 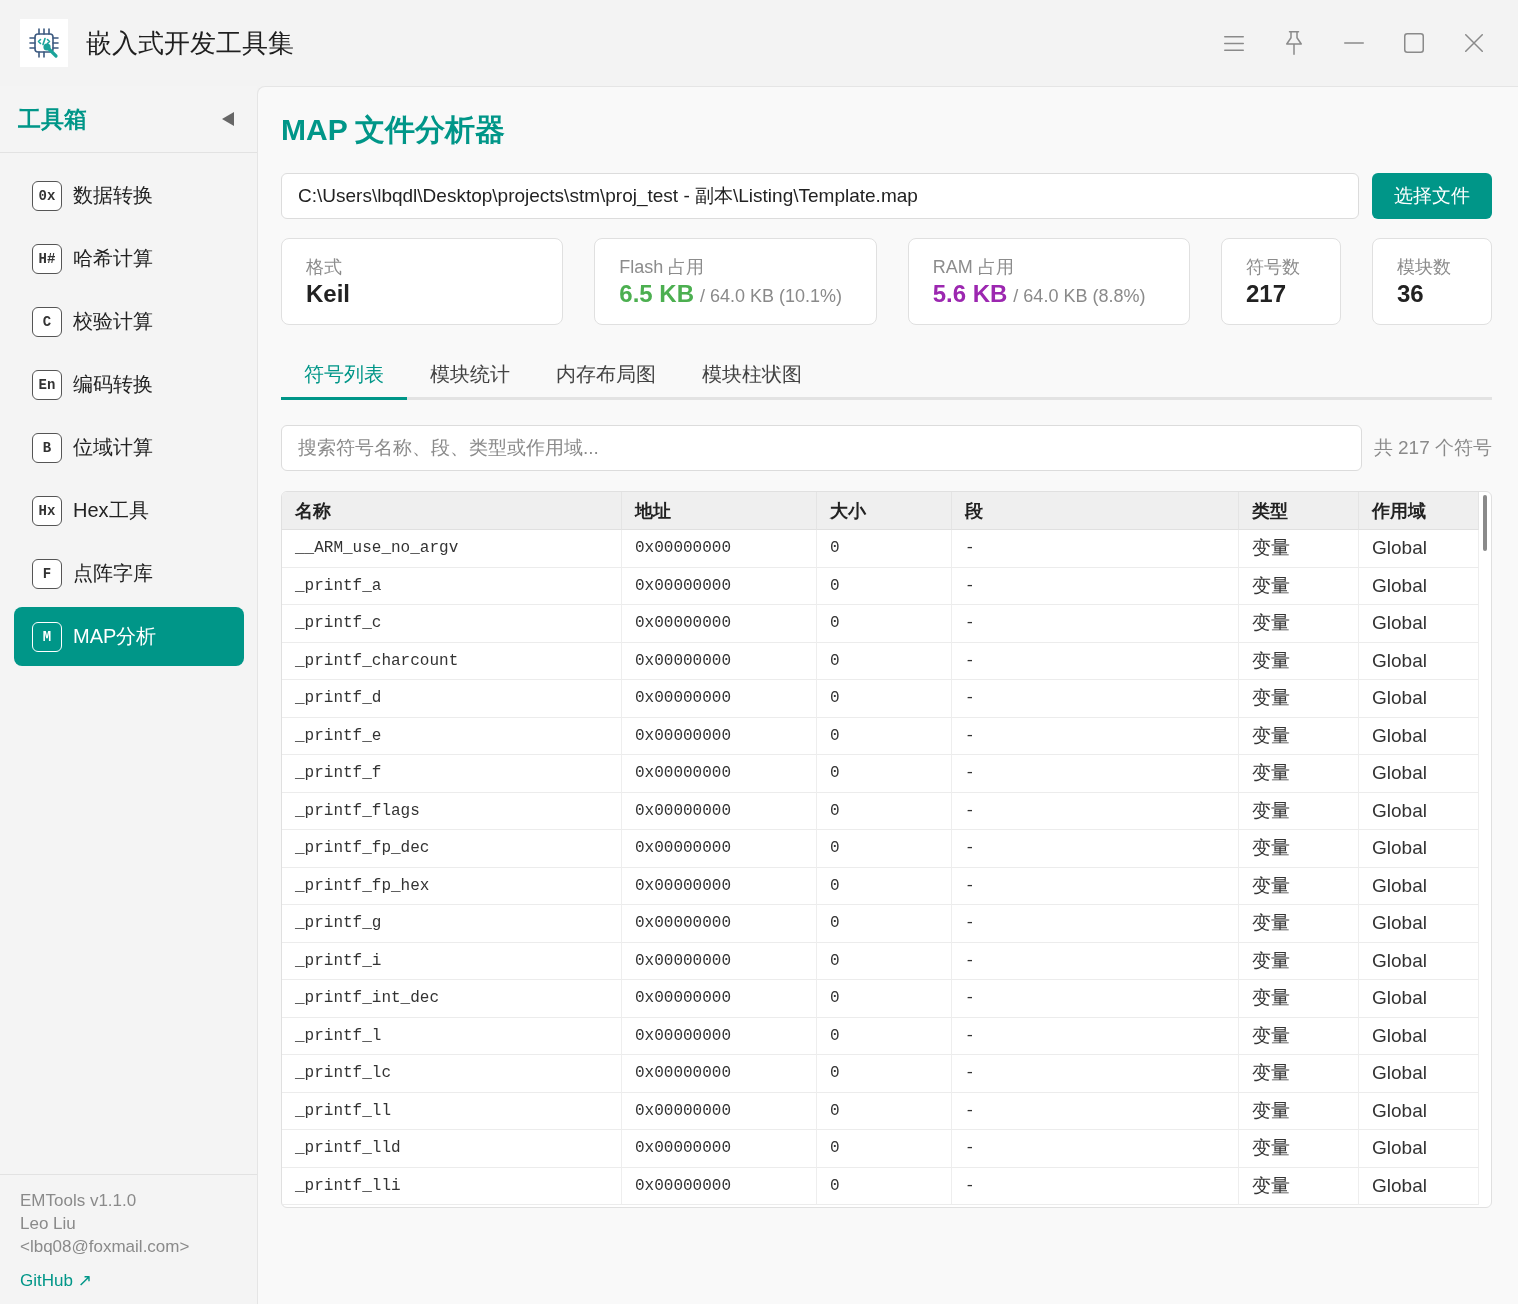 I want to click on close-icon, so click(x=1474, y=43).